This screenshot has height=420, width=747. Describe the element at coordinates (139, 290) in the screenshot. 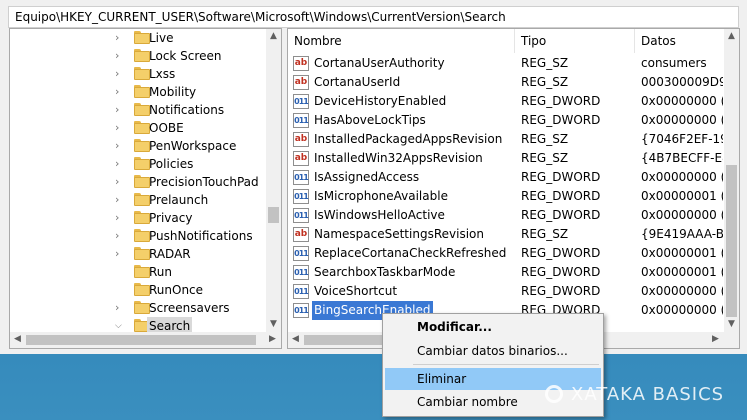

I see `tree-item-runonce: RunOnce` at that location.